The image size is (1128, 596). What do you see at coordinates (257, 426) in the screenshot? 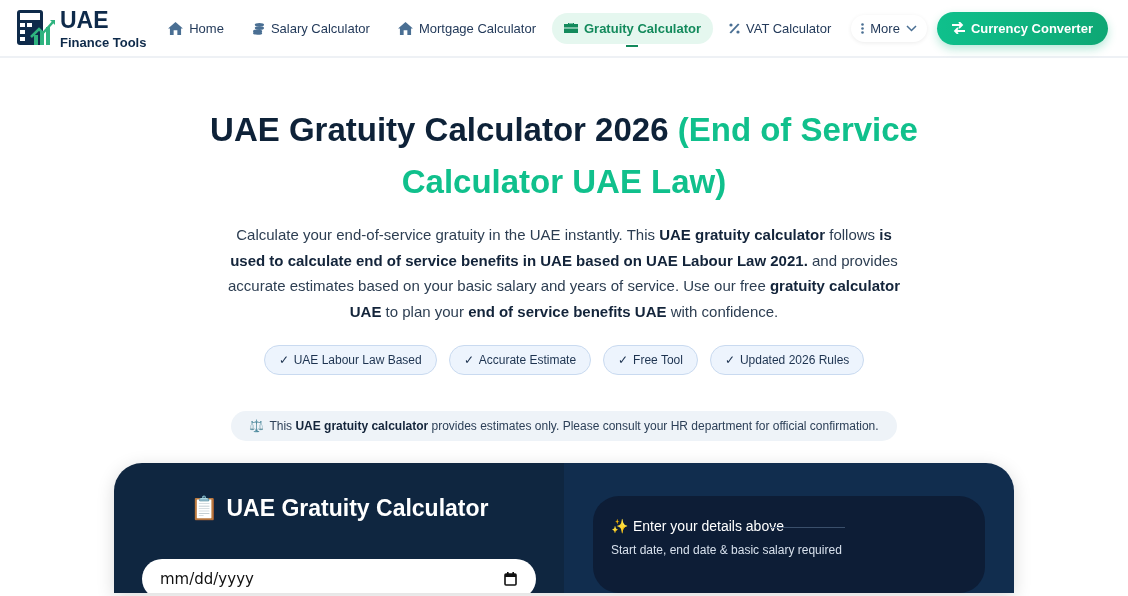
I see `scales-icon: ⚖` at bounding box center [257, 426].